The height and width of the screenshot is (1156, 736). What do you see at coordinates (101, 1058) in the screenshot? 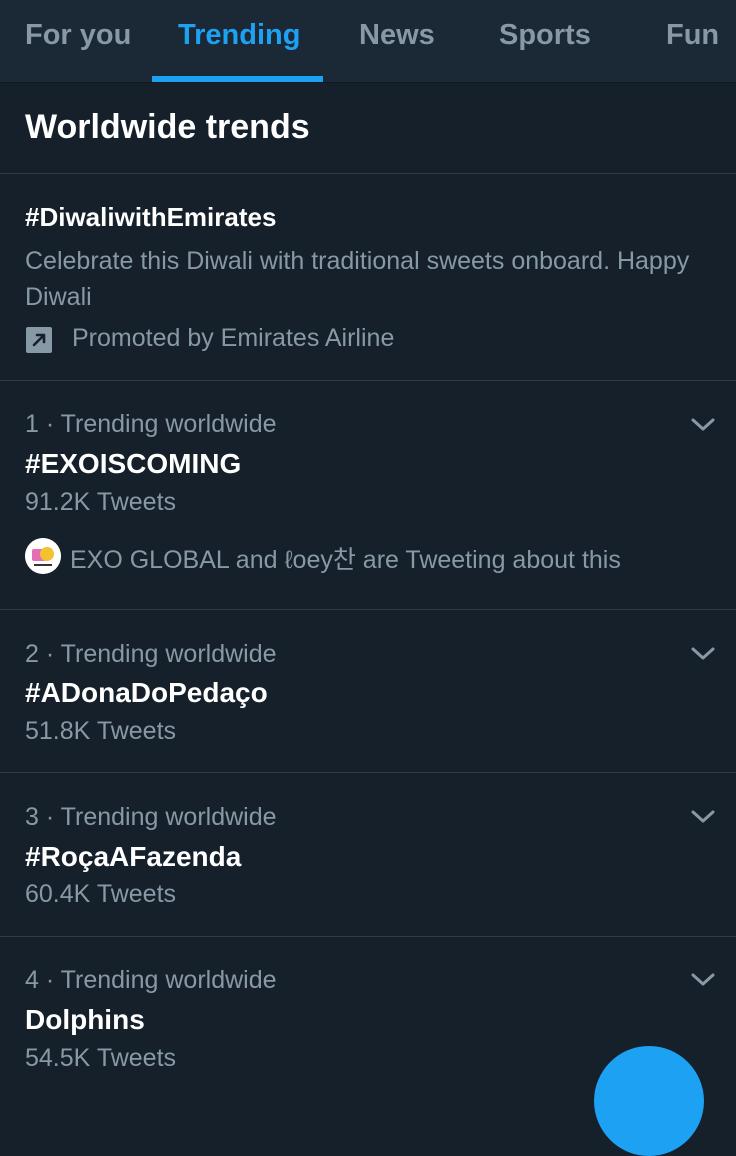
I see `tweet-count: 54.5K Tweets` at bounding box center [101, 1058].